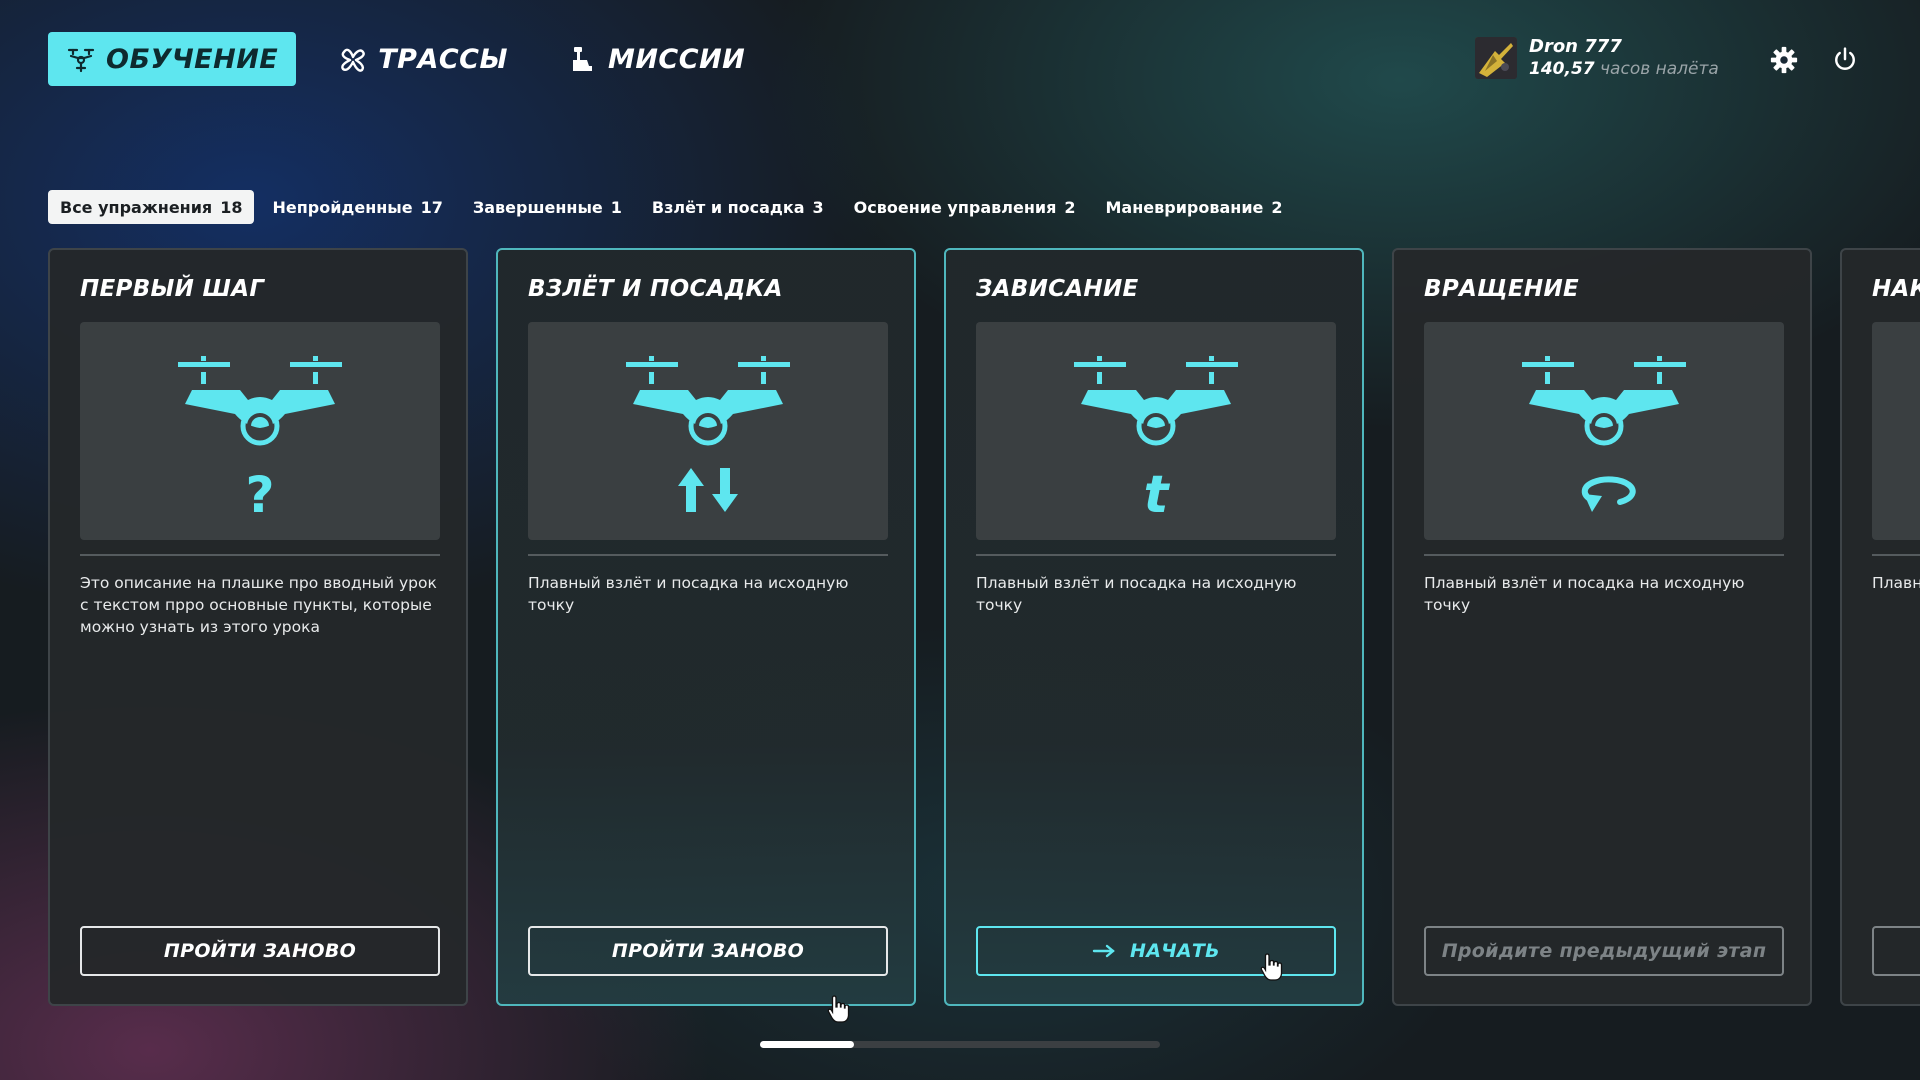  I want to click on card-symbol: ?, so click(259, 495).